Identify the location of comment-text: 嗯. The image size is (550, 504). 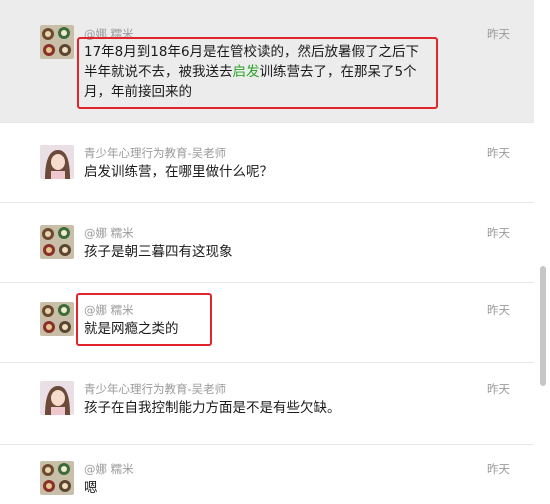
(91, 488).